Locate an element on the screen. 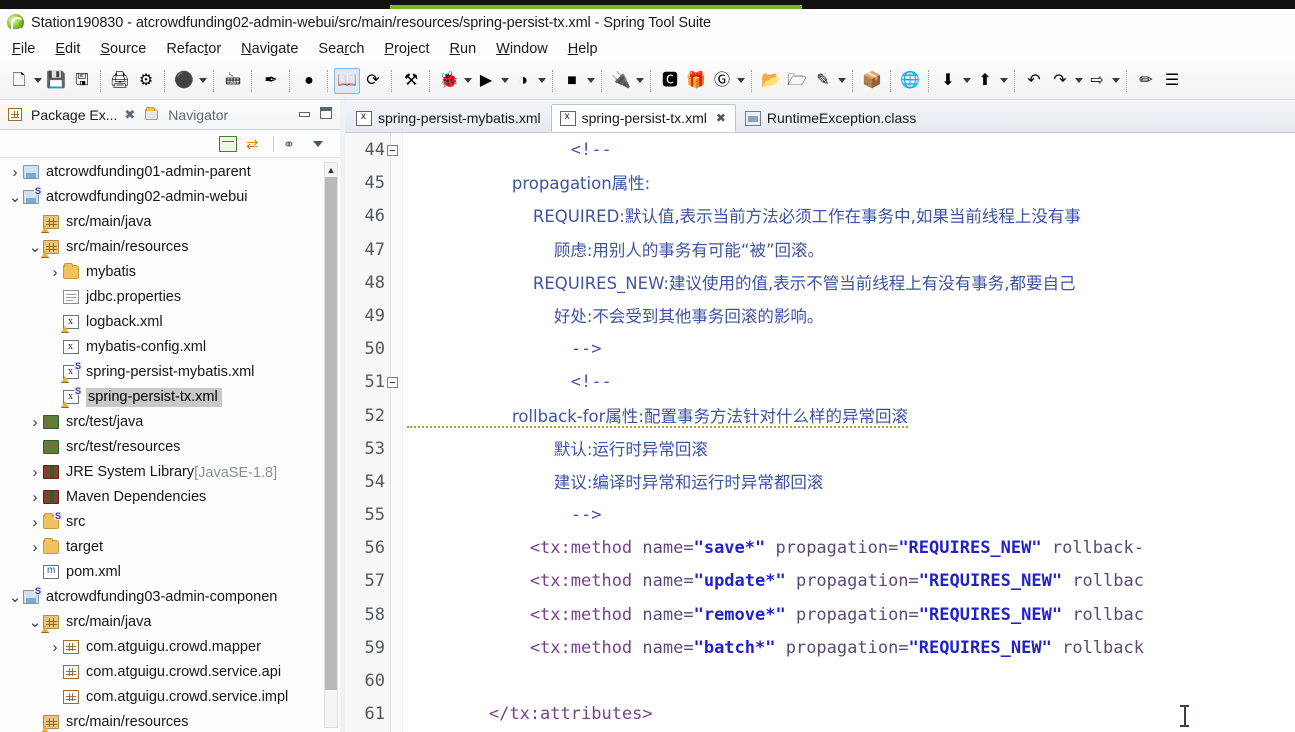 The height and width of the screenshot is (732, 1295). save-button: 💾 is located at coordinates (56, 81).